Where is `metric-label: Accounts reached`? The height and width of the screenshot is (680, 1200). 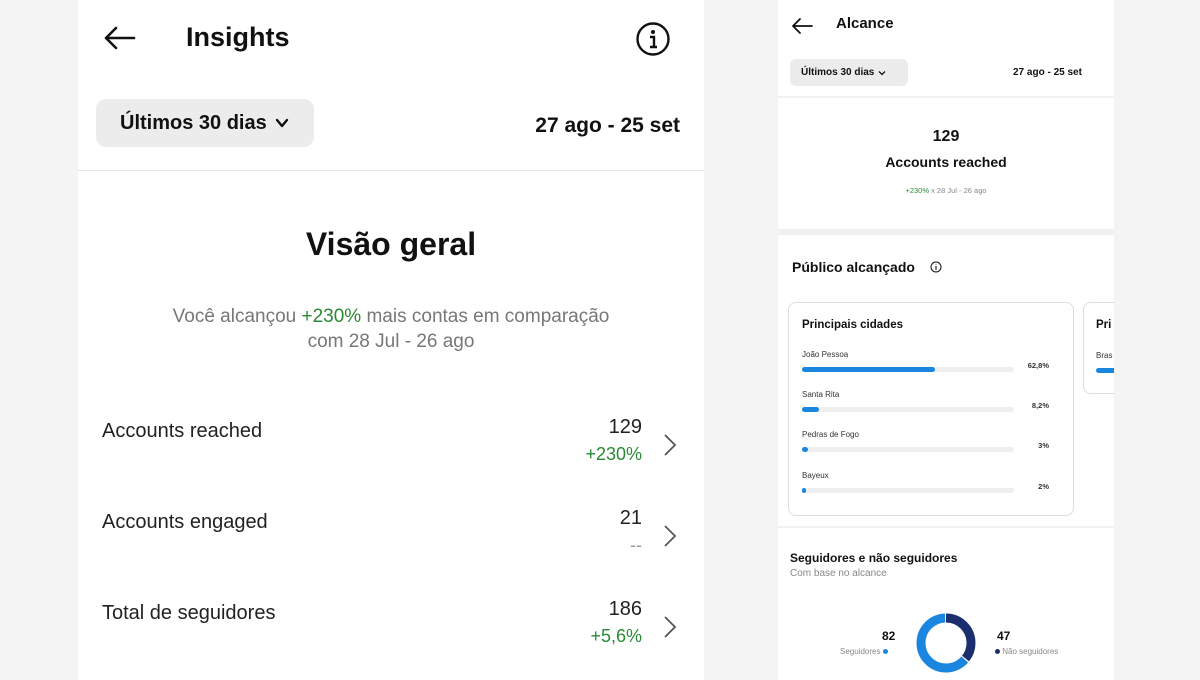
metric-label: Accounts reached is located at coordinates (182, 431).